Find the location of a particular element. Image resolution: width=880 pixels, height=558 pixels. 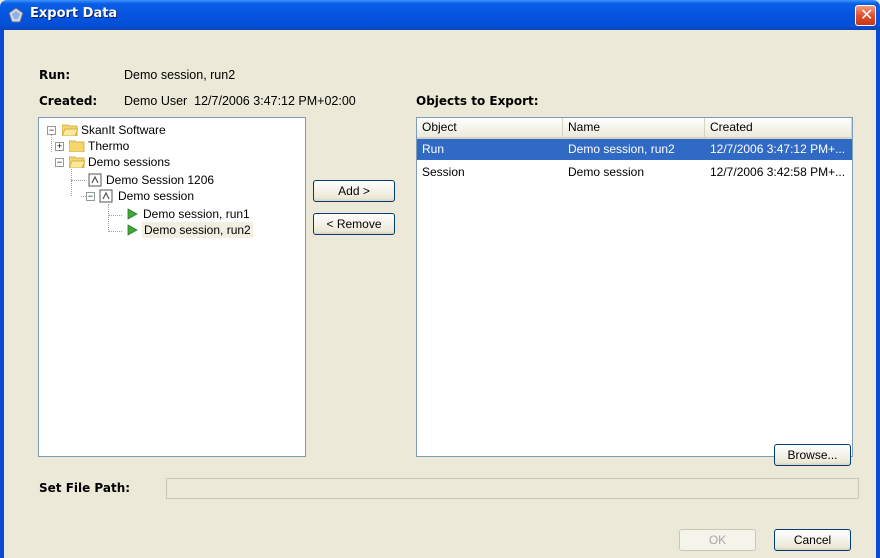

close-icon: ✕ is located at coordinates (867, 15).